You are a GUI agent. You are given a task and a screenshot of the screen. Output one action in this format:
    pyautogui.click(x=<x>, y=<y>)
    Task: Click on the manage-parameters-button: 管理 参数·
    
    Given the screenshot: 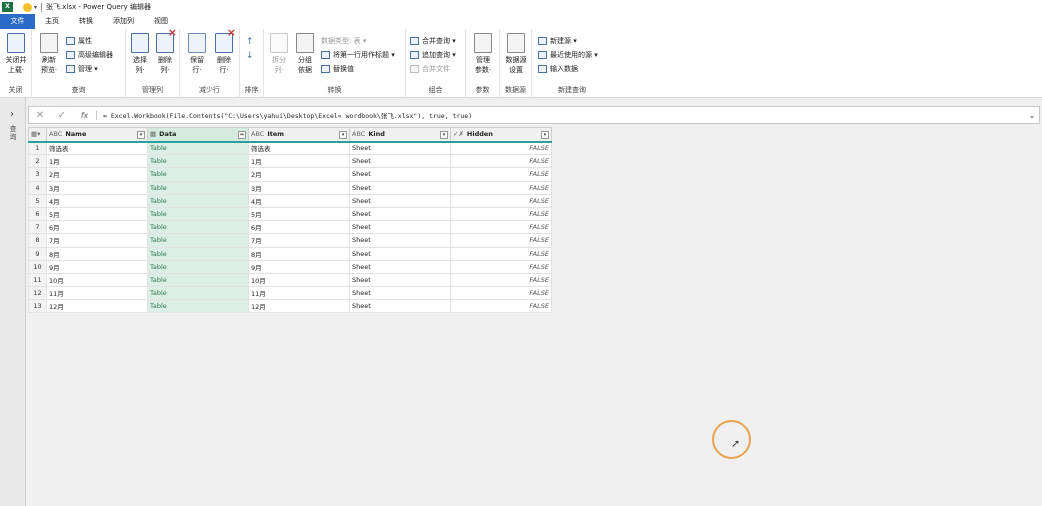 What is the action you would take?
    pyautogui.click(x=483, y=54)
    